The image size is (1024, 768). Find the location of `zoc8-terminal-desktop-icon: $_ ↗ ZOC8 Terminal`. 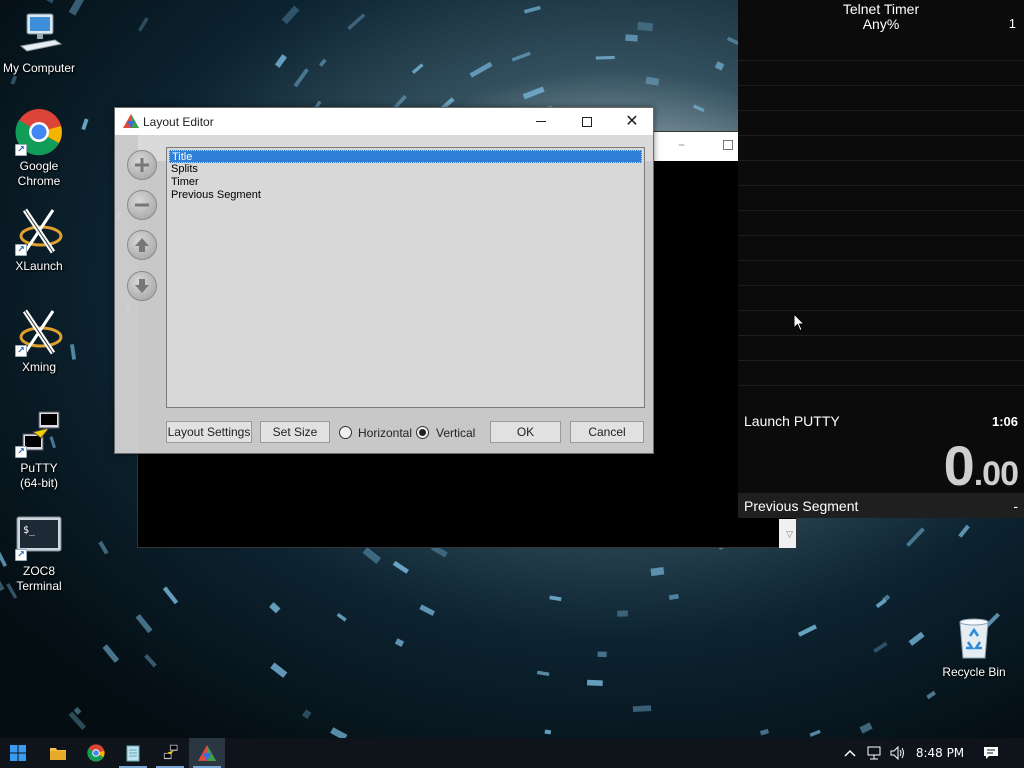

zoc8-terminal-desktop-icon: $_ ↗ ZOC8 Terminal is located at coordinates (39, 553).